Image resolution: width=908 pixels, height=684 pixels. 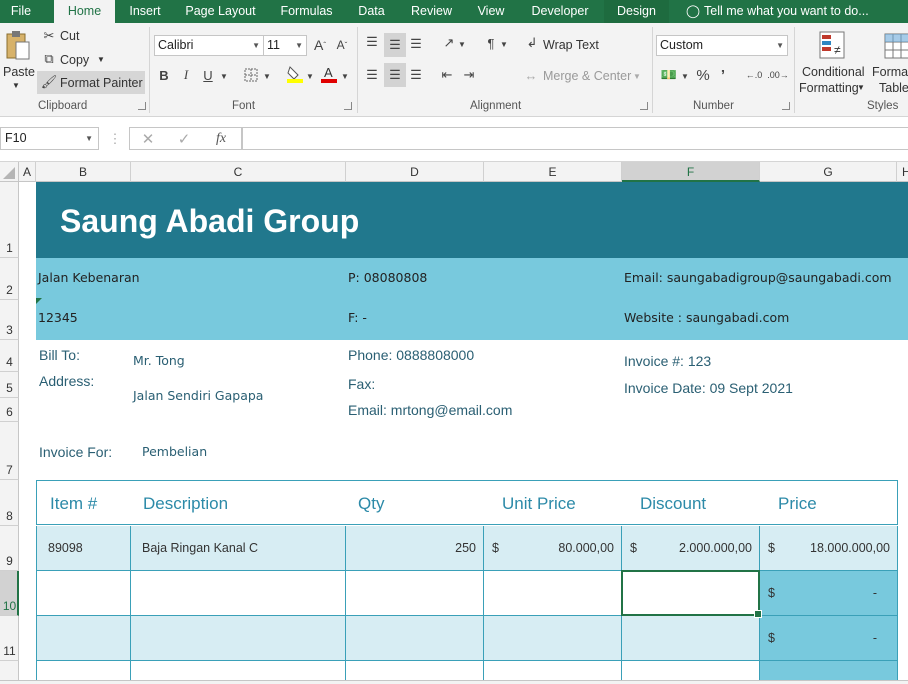 What do you see at coordinates (209, 45) in the screenshot?
I see `font-name-combo: Calibri ▼` at bounding box center [209, 45].